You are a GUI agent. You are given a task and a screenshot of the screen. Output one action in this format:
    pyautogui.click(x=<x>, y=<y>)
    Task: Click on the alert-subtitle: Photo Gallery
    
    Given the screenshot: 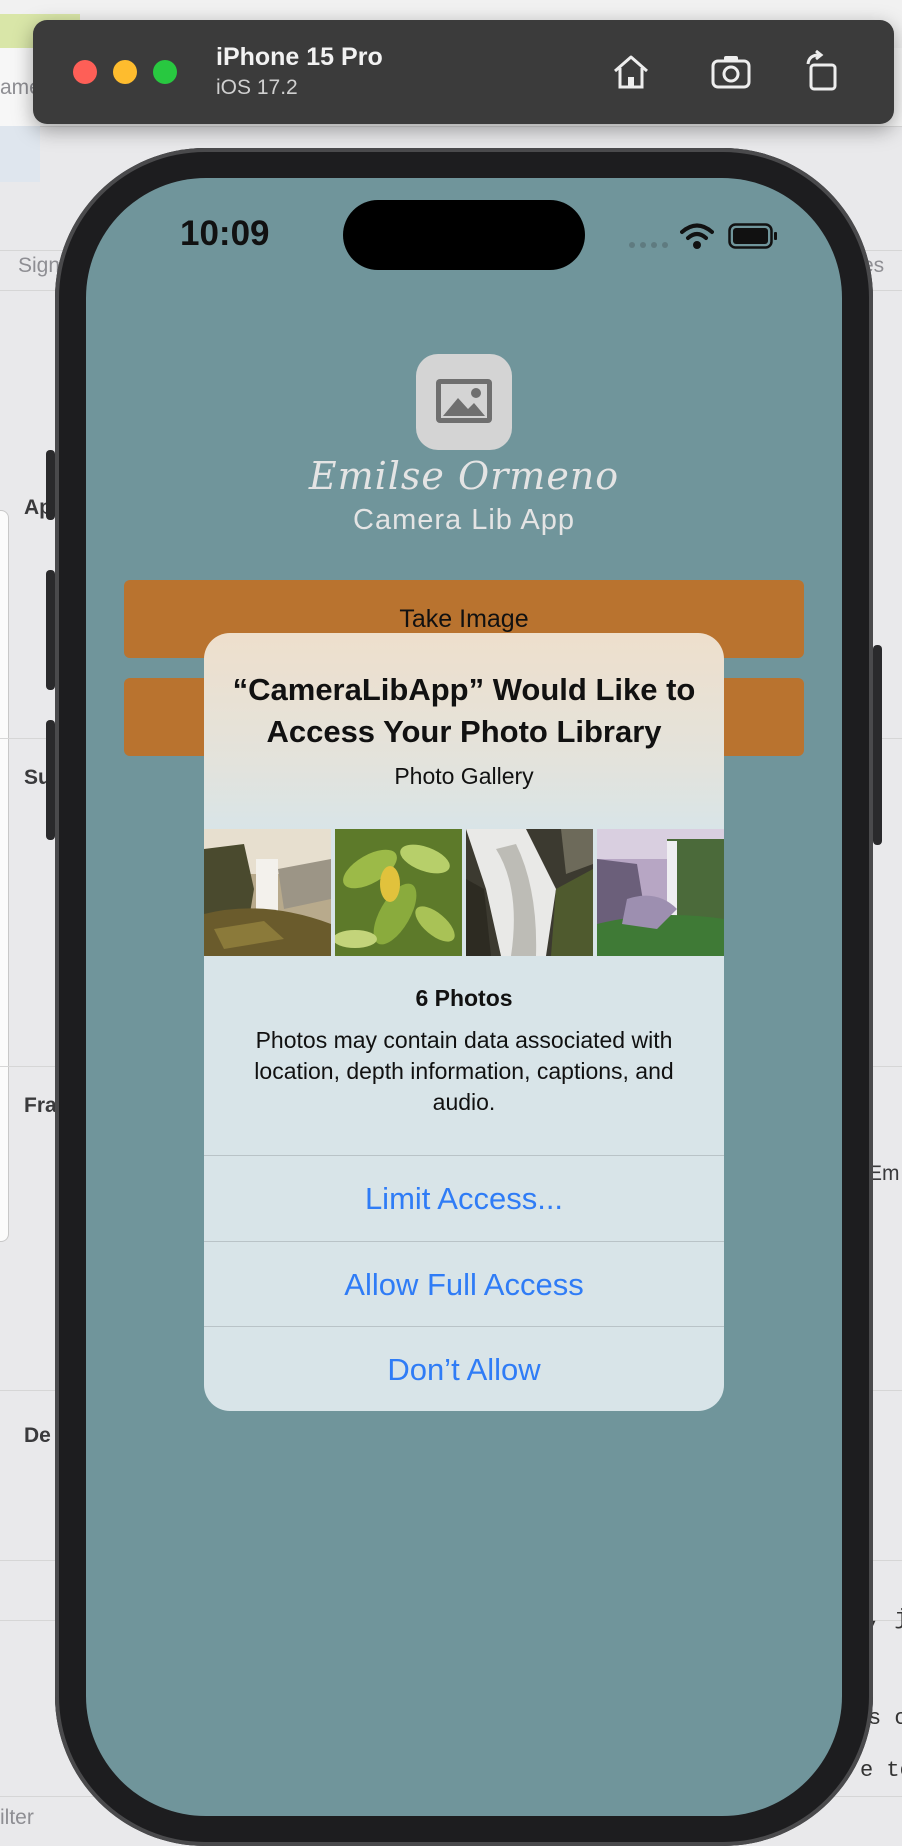 What is the action you would take?
    pyautogui.click(x=464, y=776)
    